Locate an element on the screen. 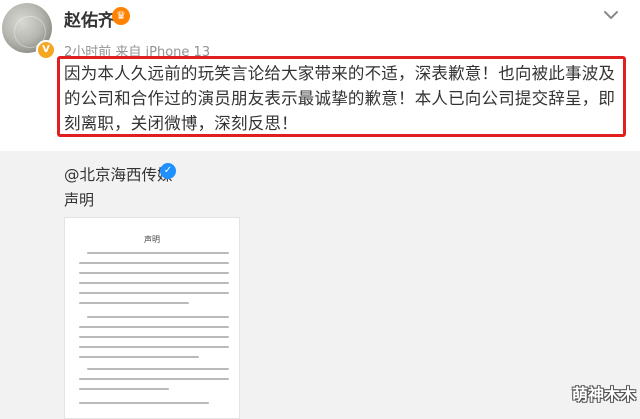  post-username: 赵佑齐 is located at coordinates (89, 18).